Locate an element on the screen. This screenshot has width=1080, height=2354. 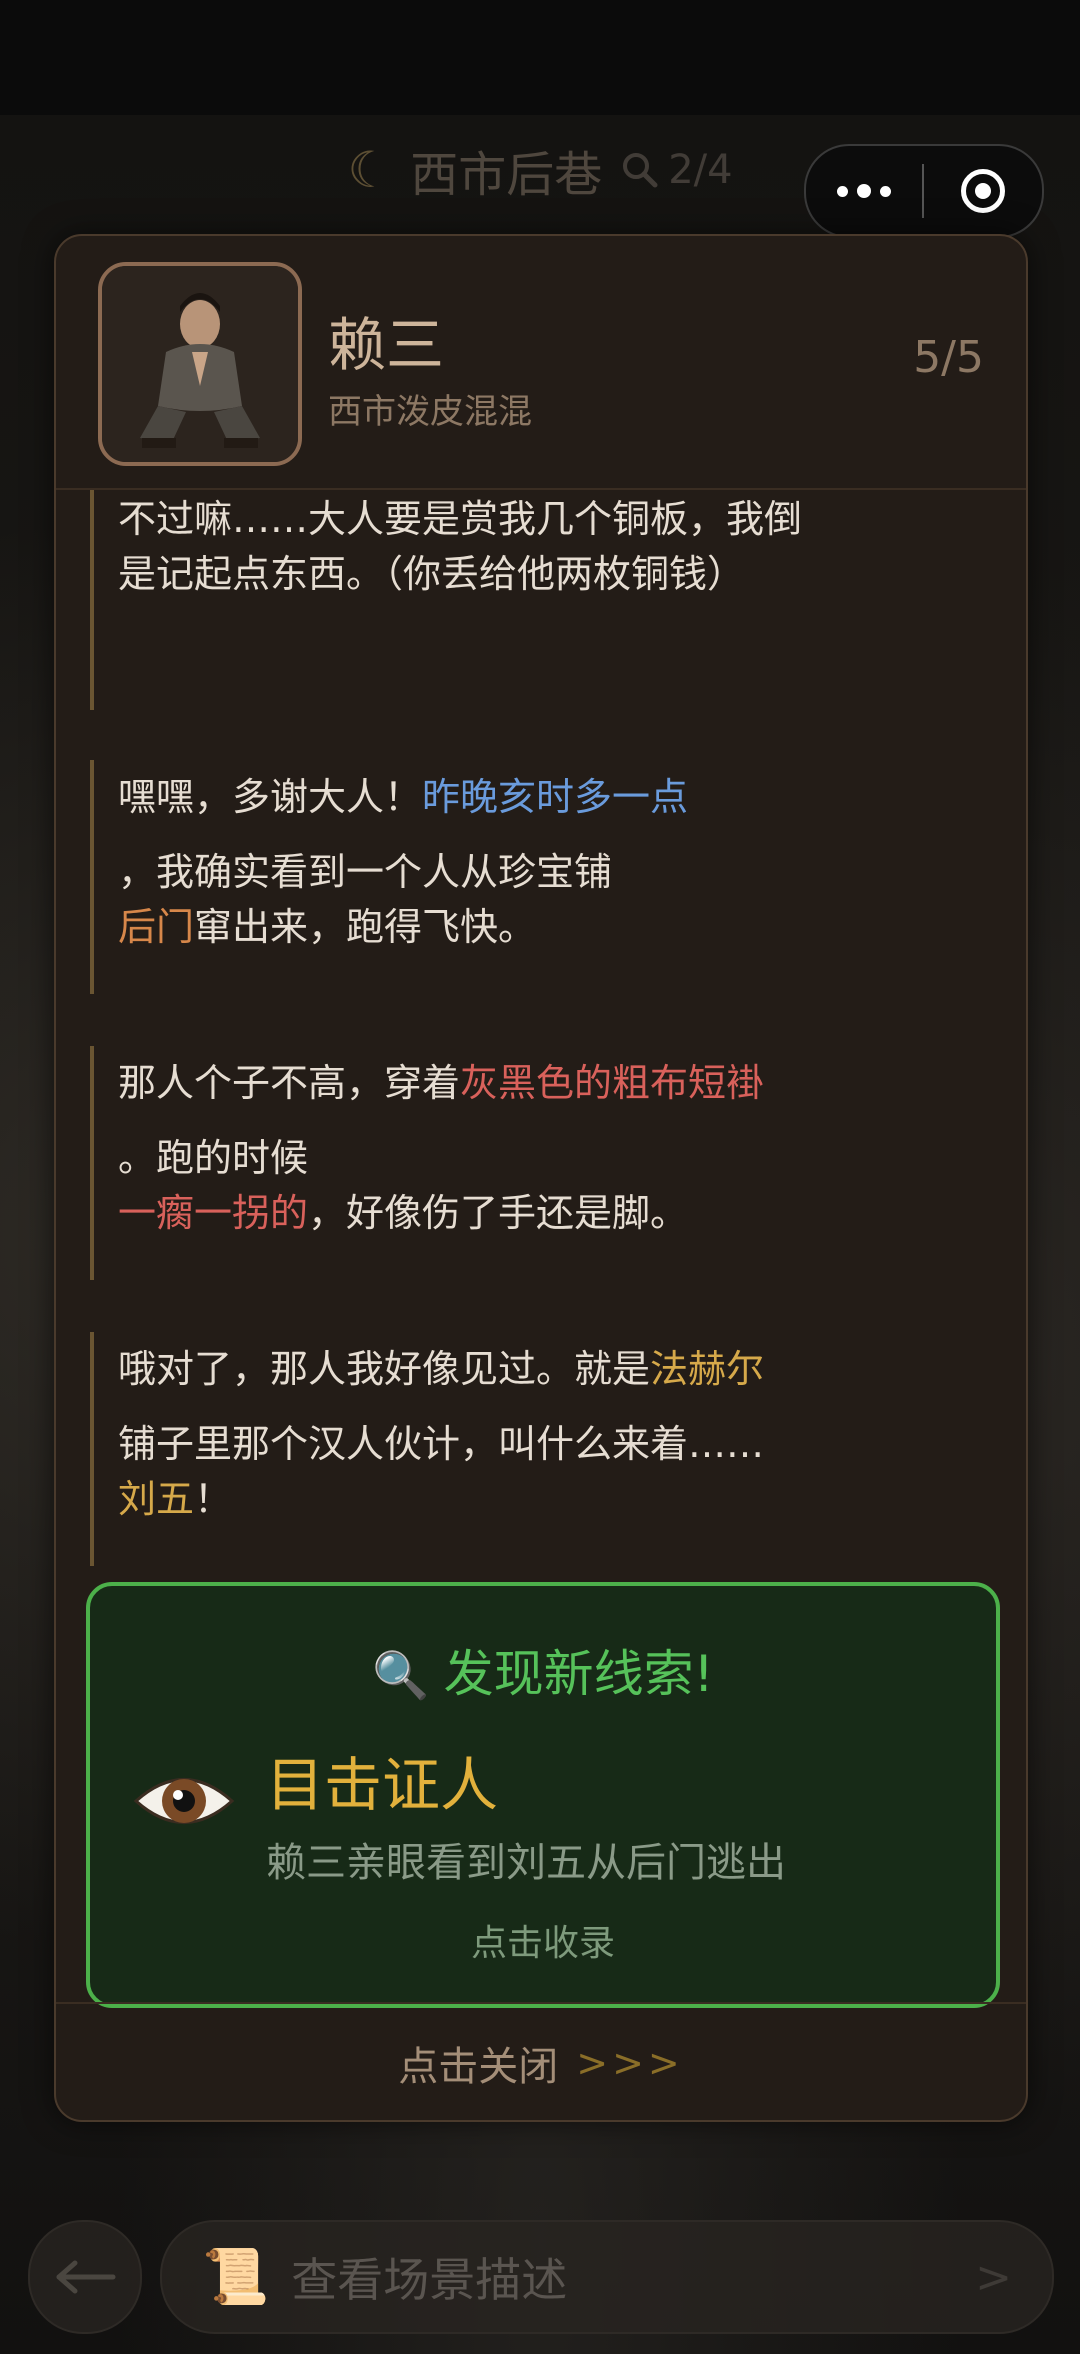
arrow-left-icon is located at coordinates (86, 2277).